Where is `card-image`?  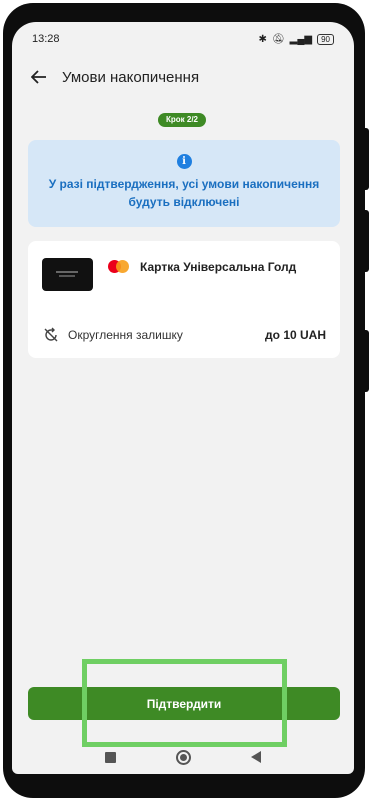
card-image is located at coordinates (67, 274).